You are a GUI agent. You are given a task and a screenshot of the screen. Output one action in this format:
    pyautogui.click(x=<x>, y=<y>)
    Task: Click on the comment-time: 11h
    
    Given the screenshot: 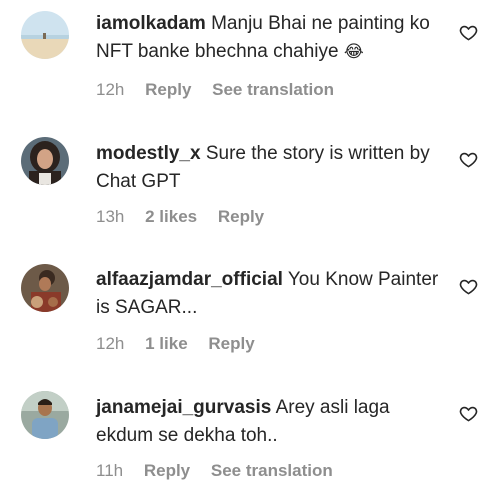 What is the action you would take?
    pyautogui.click(x=110, y=470)
    